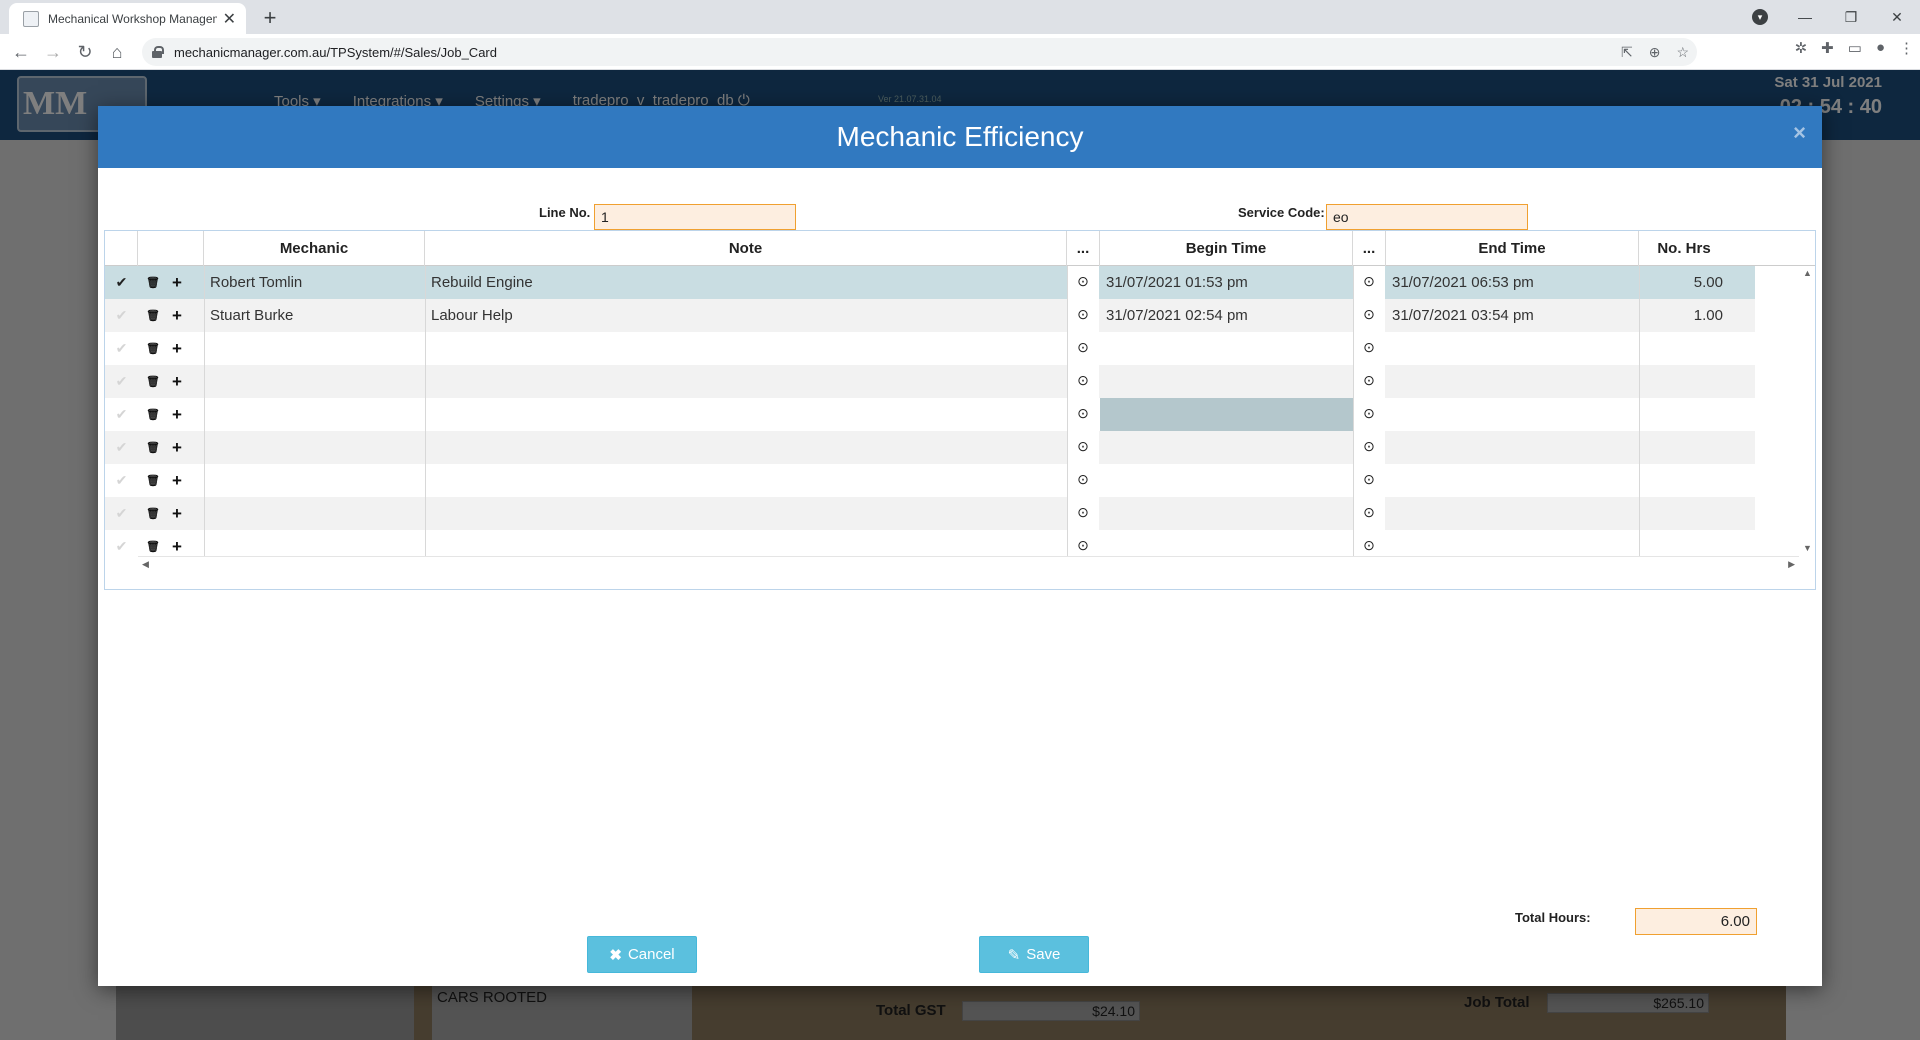  I want to click on scroll-down-icon: ▼, so click(1807, 548).